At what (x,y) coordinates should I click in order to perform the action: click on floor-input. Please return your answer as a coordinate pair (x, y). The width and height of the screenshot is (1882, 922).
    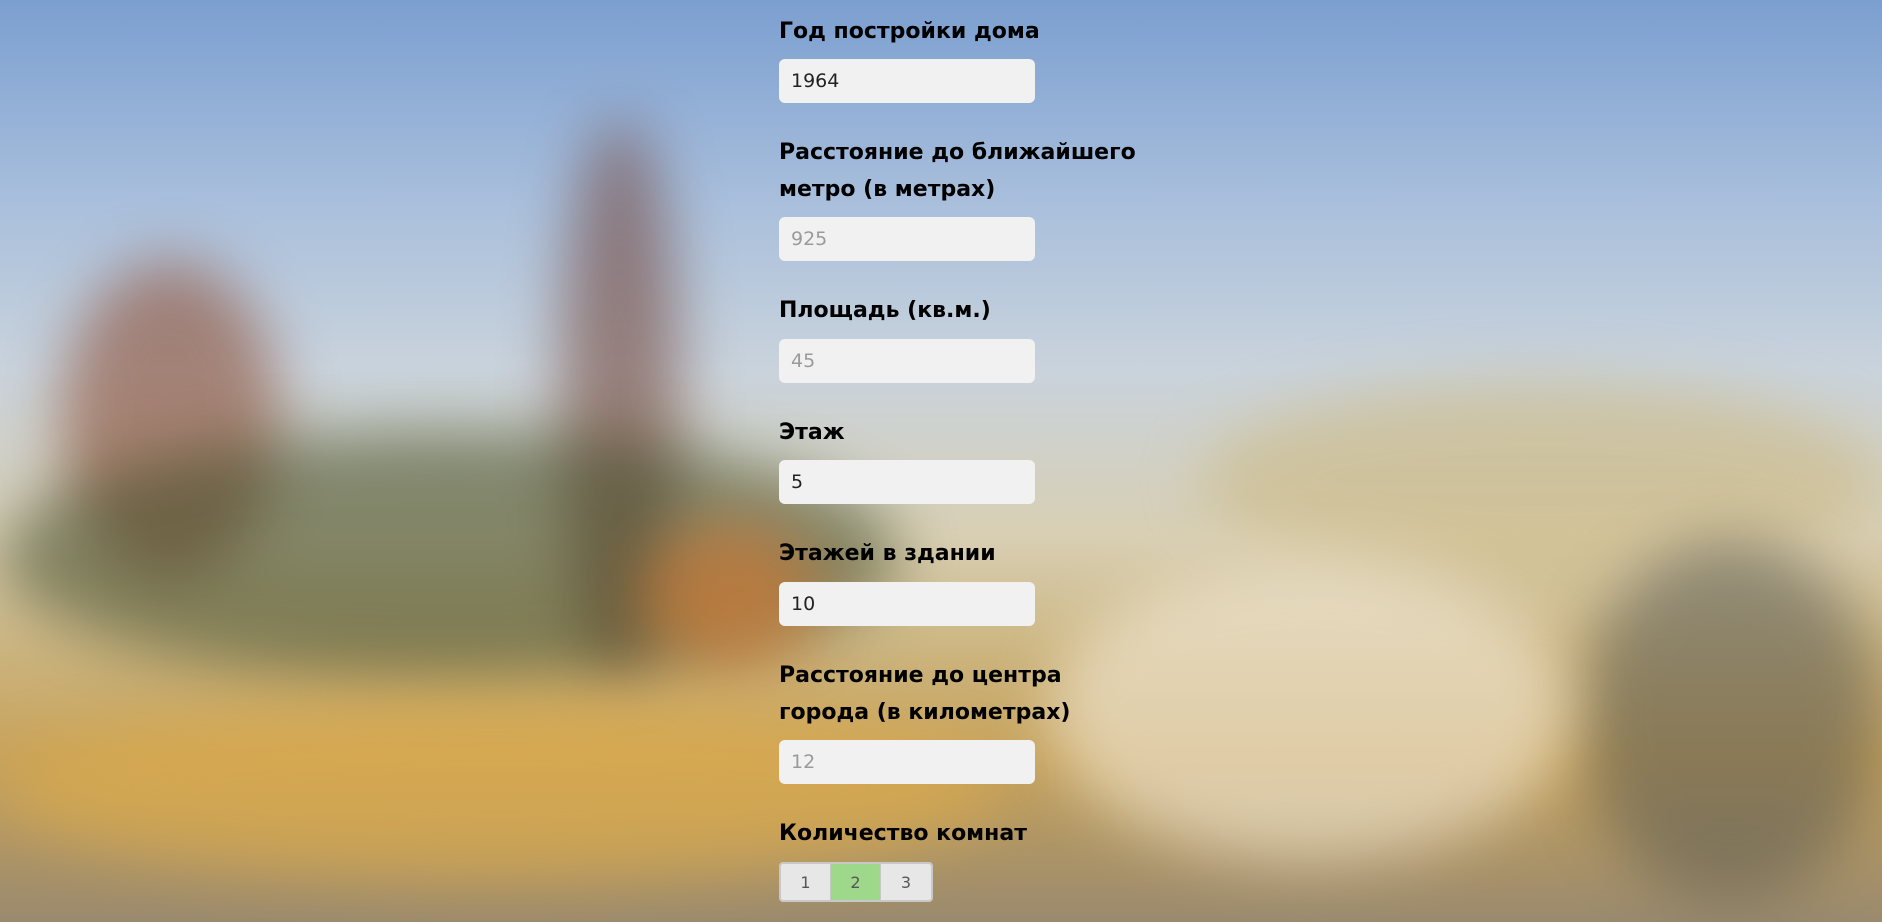
    Looking at the image, I should click on (907, 482).